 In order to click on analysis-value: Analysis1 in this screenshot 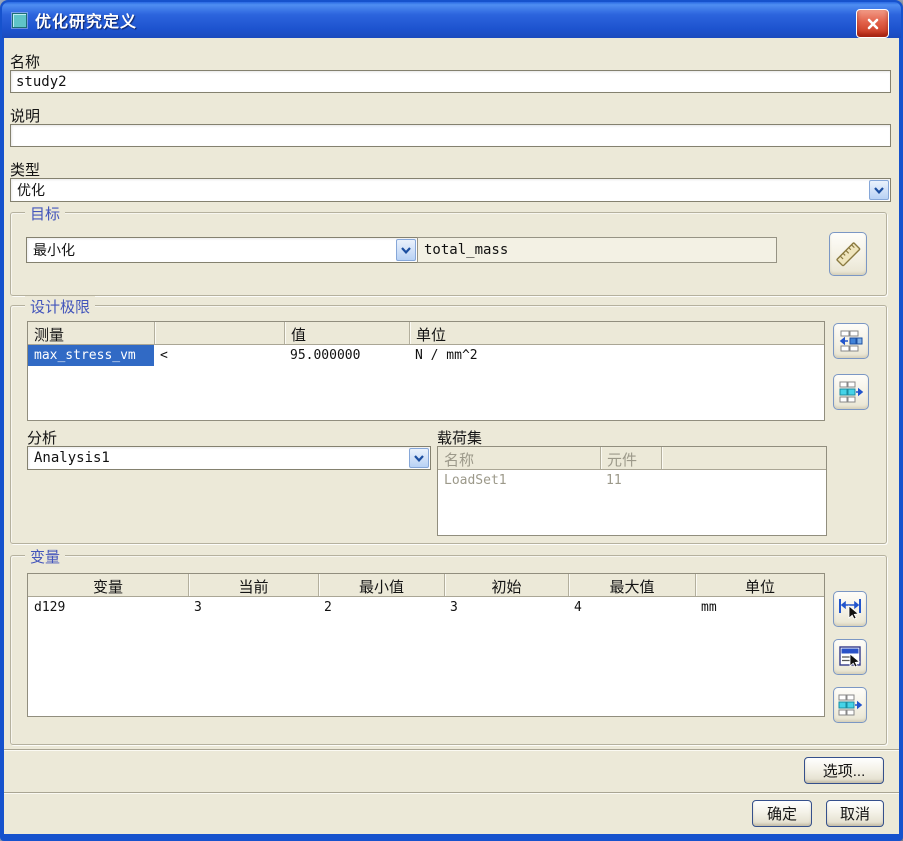, I will do `click(72, 458)`.